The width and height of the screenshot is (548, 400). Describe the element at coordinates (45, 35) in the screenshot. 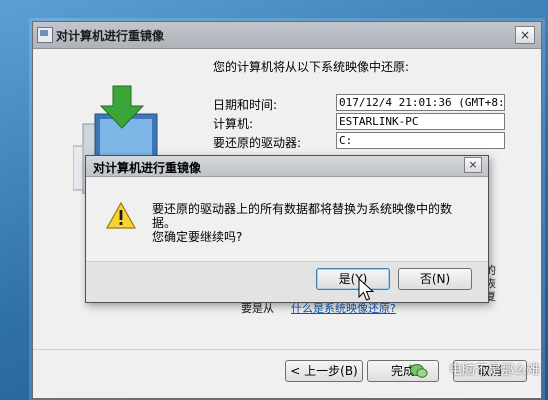

I see `app-icon` at that location.